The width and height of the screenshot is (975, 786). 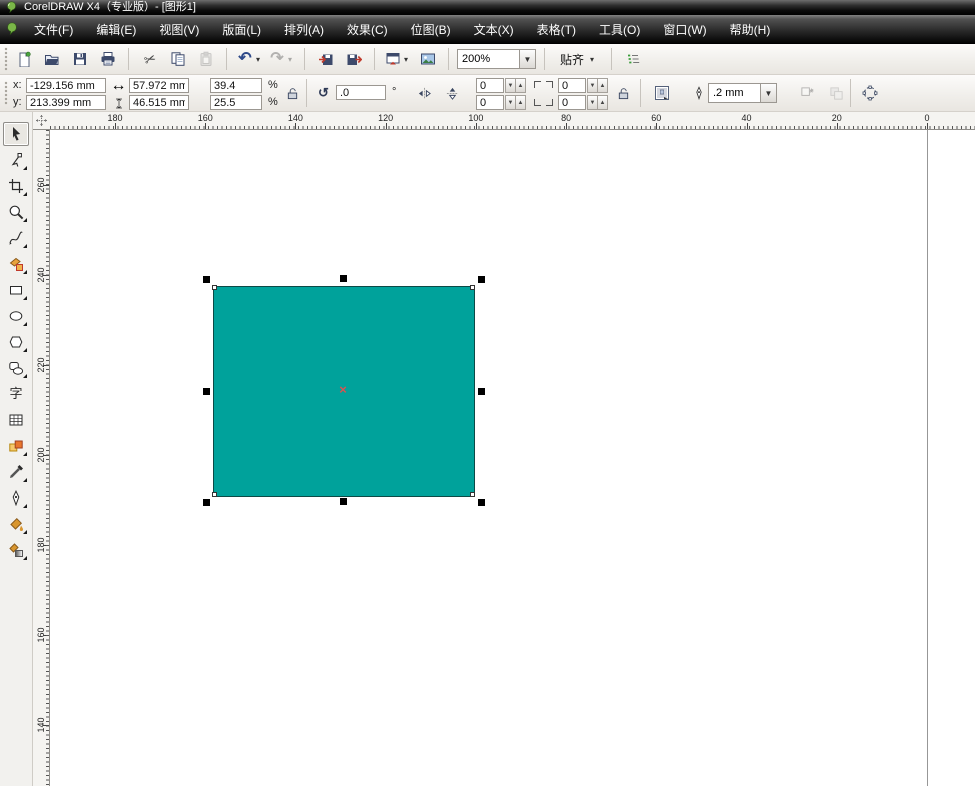 What do you see at coordinates (325, 59) in the screenshot?
I see `import-button` at bounding box center [325, 59].